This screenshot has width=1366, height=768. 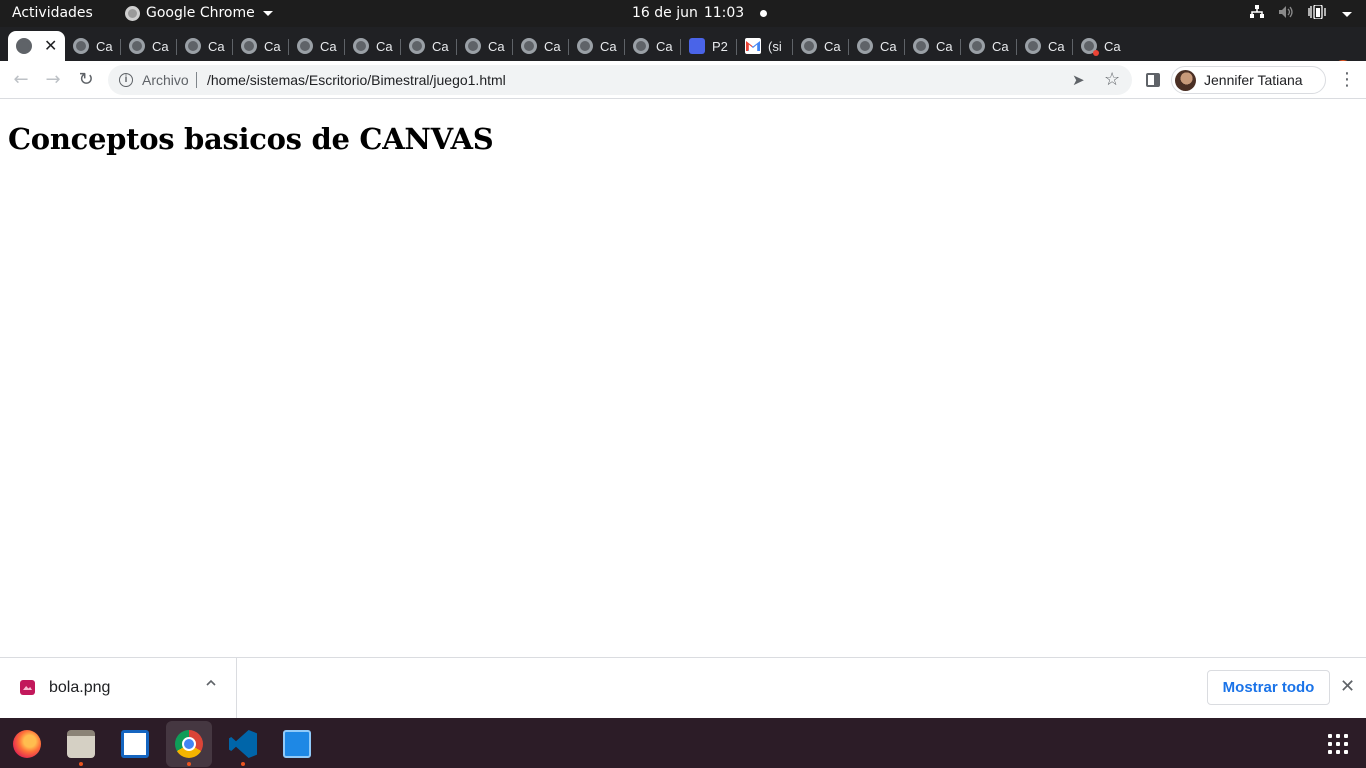 What do you see at coordinates (665, 13) in the screenshot?
I see `clock-date: 16 de jun` at bounding box center [665, 13].